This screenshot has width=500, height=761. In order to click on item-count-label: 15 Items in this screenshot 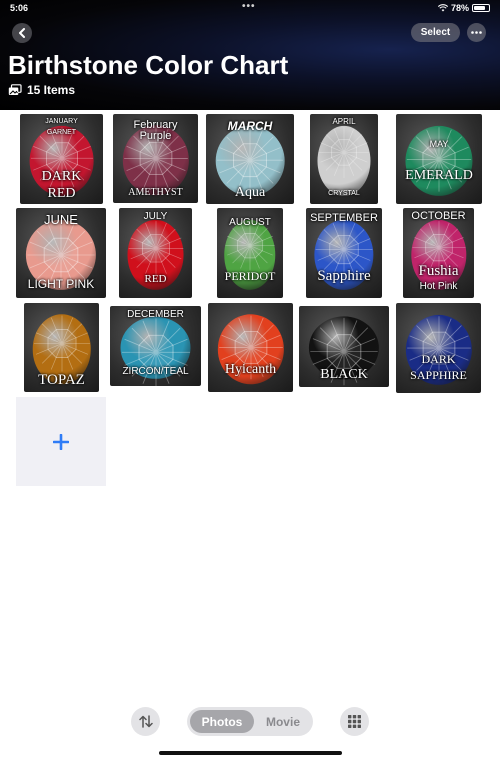, I will do `click(51, 90)`.